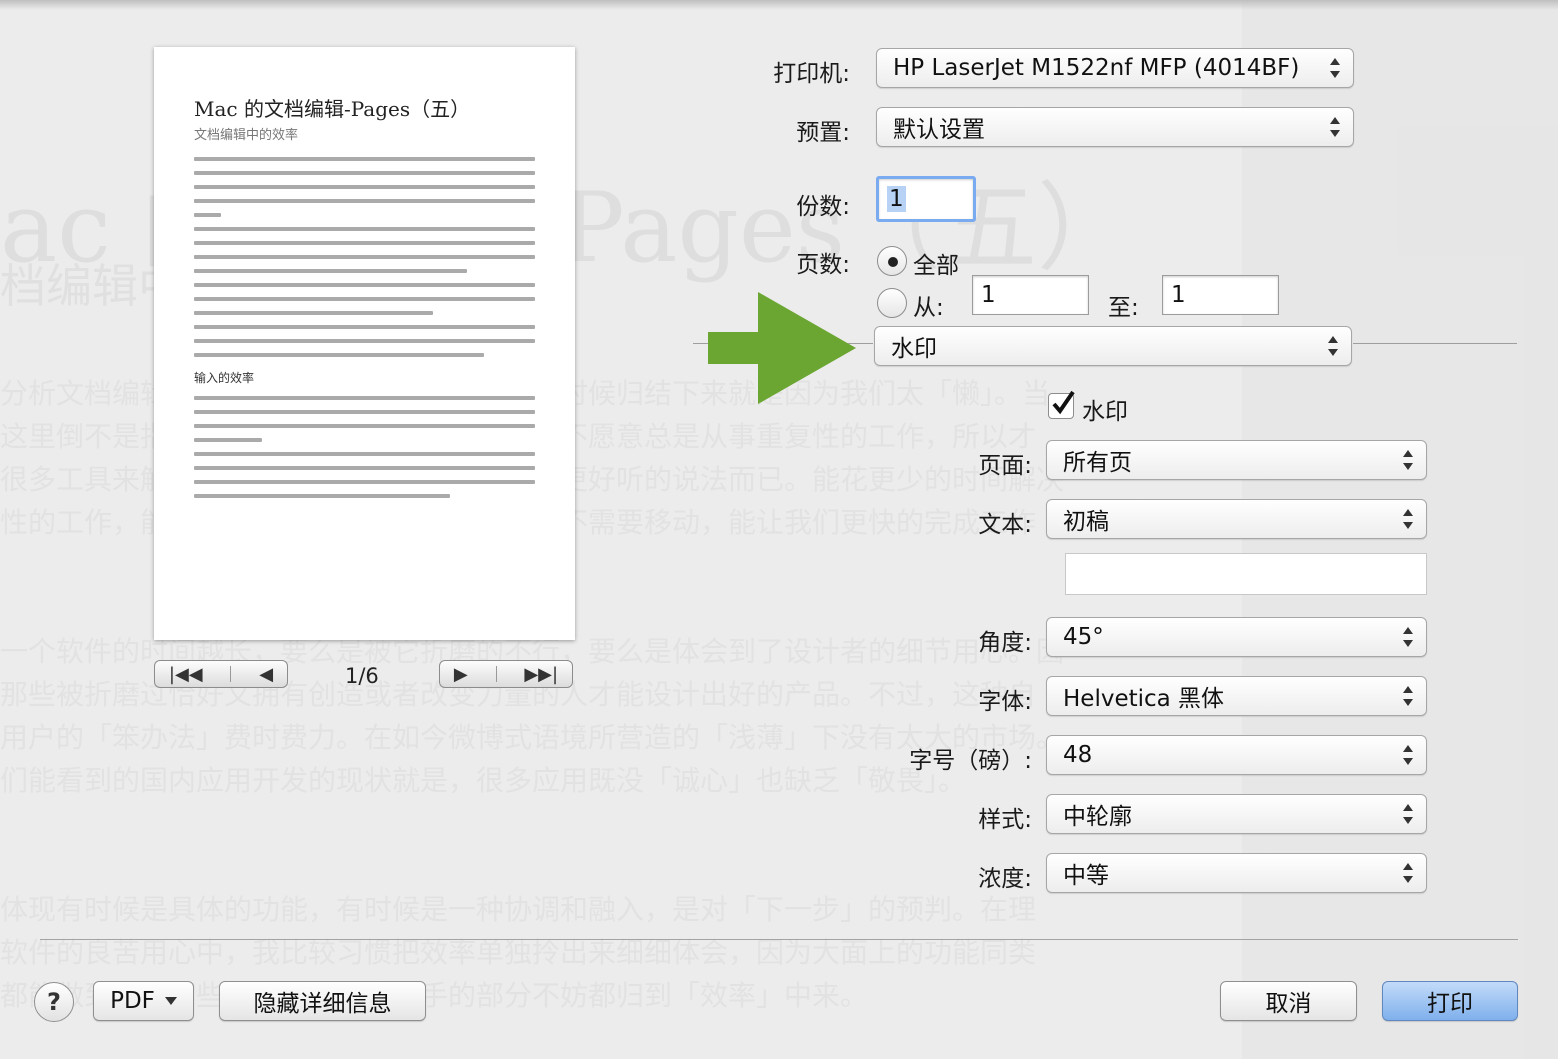  Describe the element at coordinates (936, 266) in the screenshot. I see `pages-all-label: 全部` at that location.